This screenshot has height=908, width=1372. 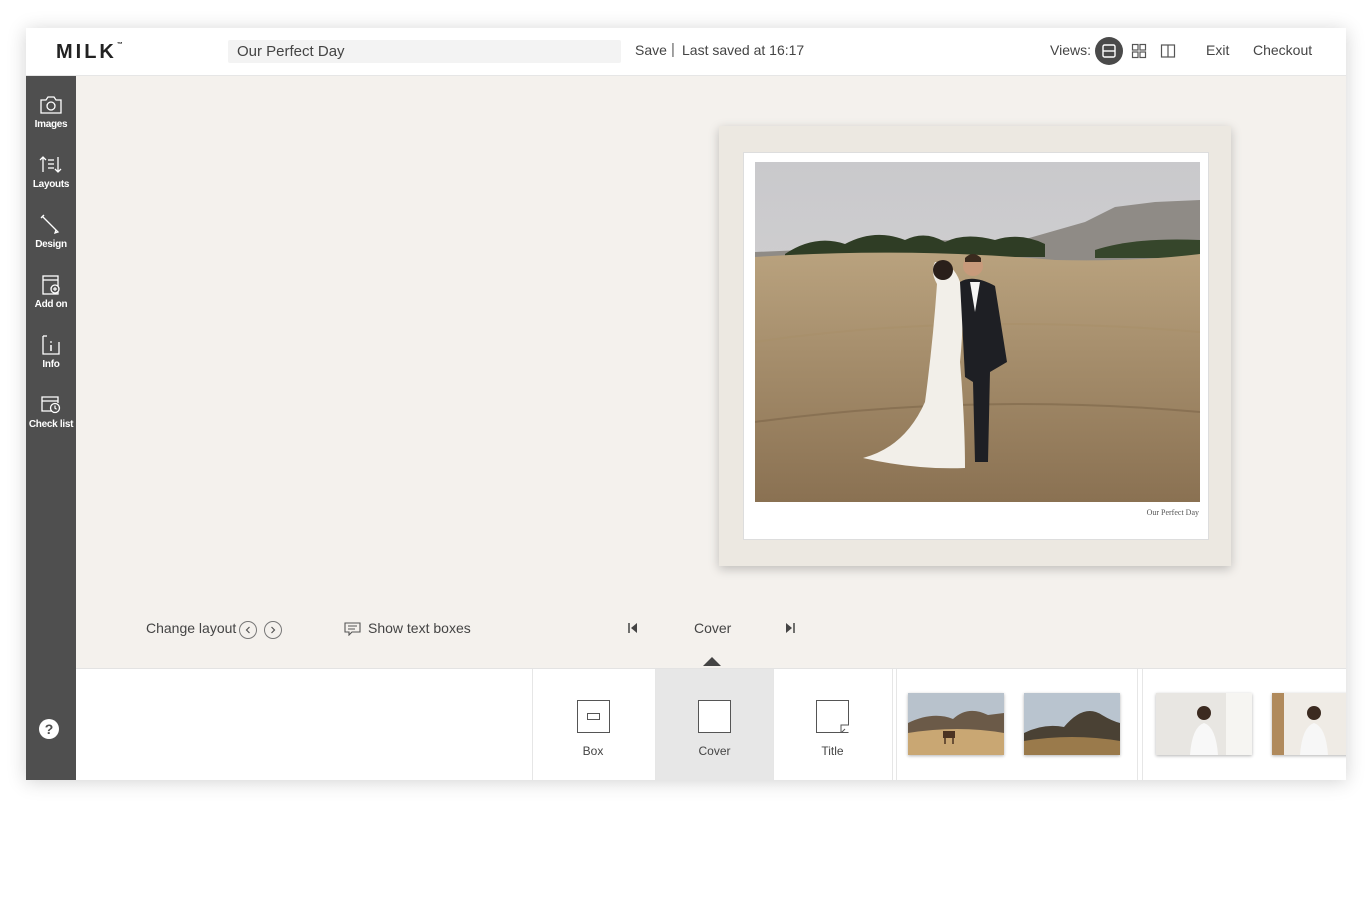 What do you see at coordinates (844, 728) in the screenshot?
I see `page-fold-icon` at bounding box center [844, 728].